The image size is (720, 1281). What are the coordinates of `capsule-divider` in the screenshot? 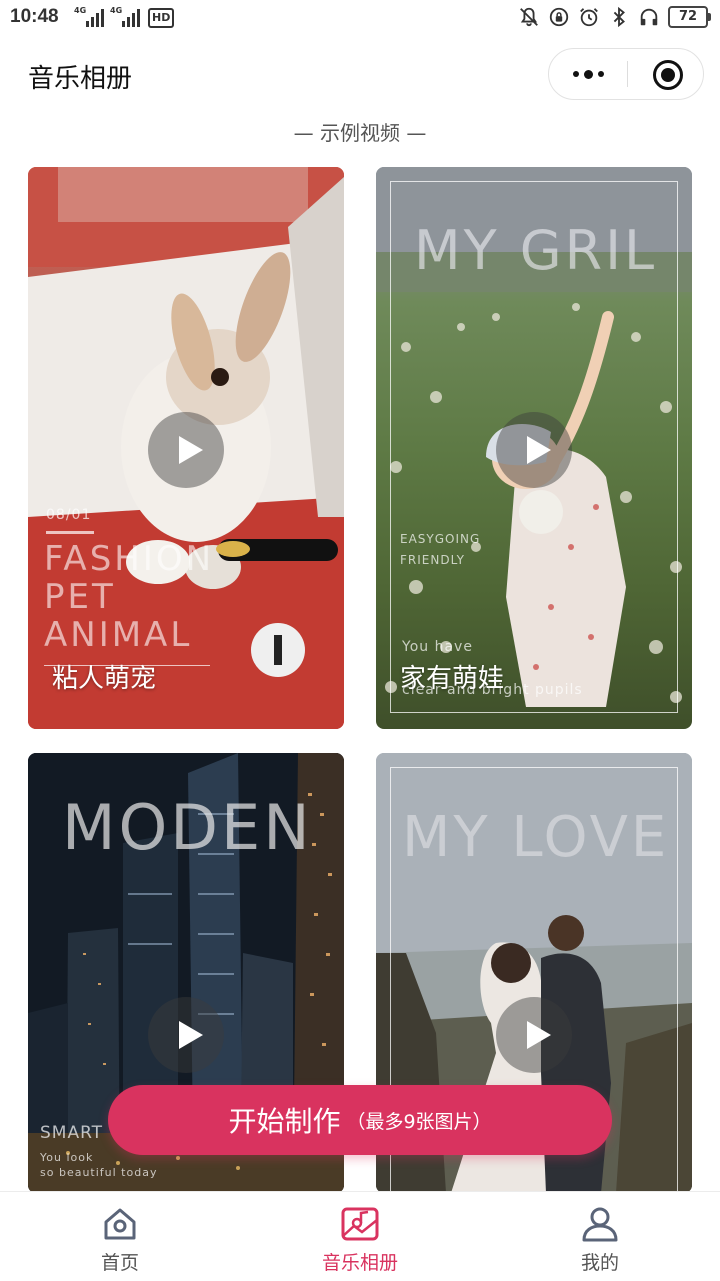 It's located at (627, 74).